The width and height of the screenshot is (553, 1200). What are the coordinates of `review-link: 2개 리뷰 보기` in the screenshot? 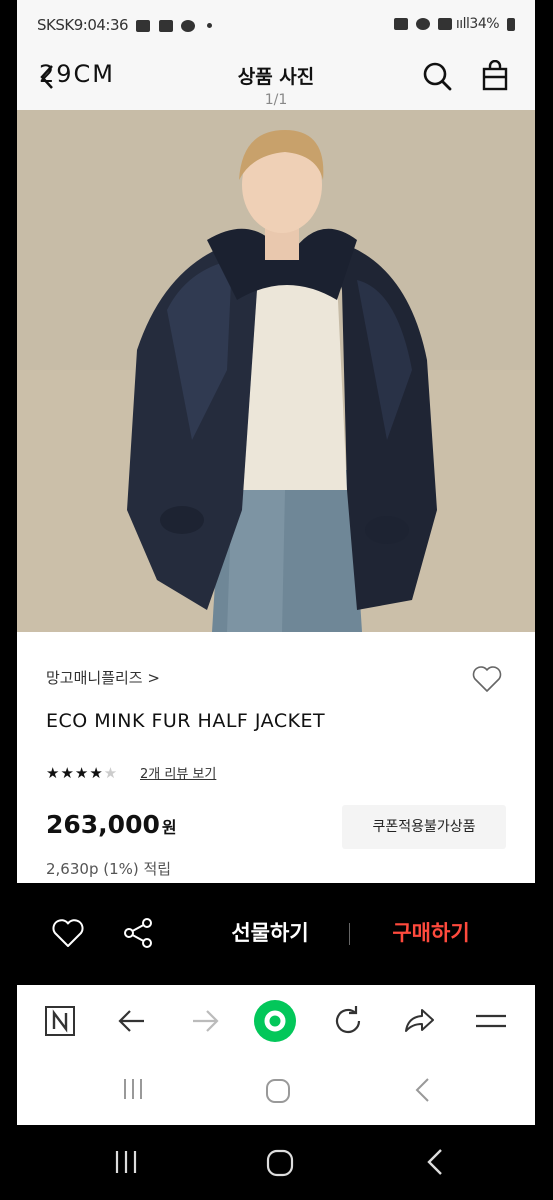 It's located at (178, 772).